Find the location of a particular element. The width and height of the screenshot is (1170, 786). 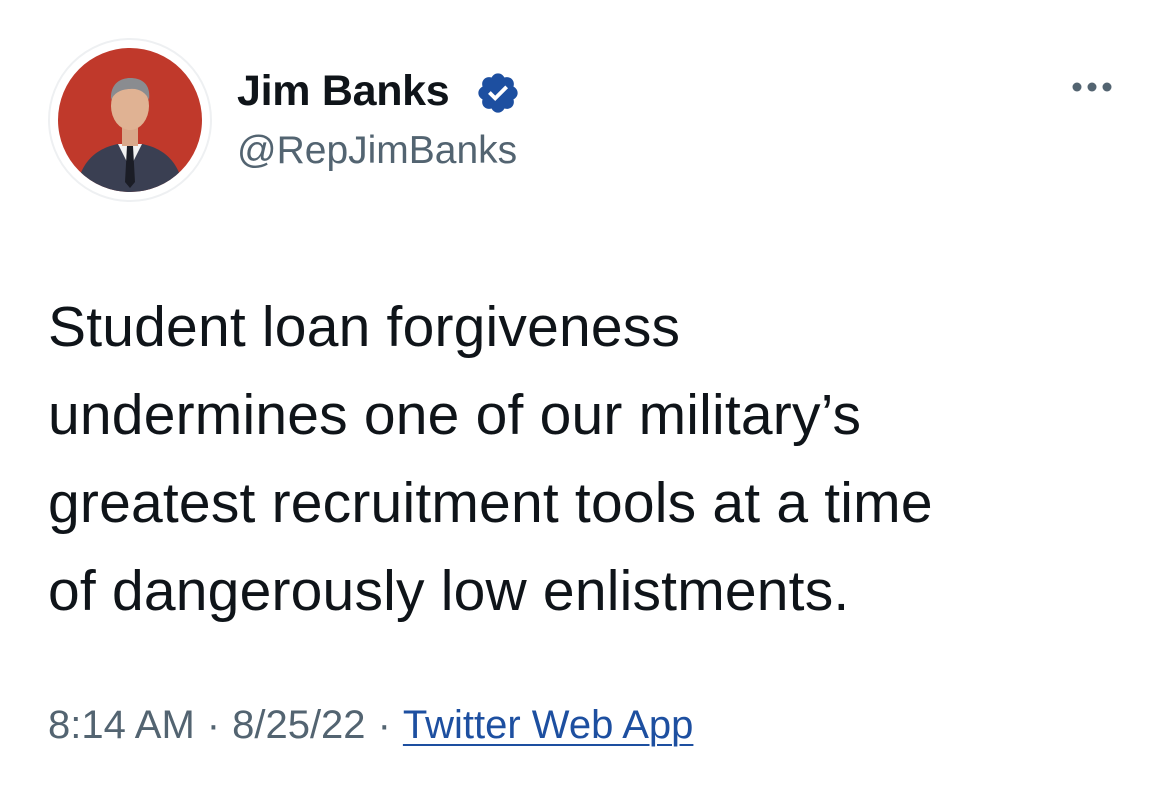

more-horizontal-icon is located at coordinates (1092, 87).